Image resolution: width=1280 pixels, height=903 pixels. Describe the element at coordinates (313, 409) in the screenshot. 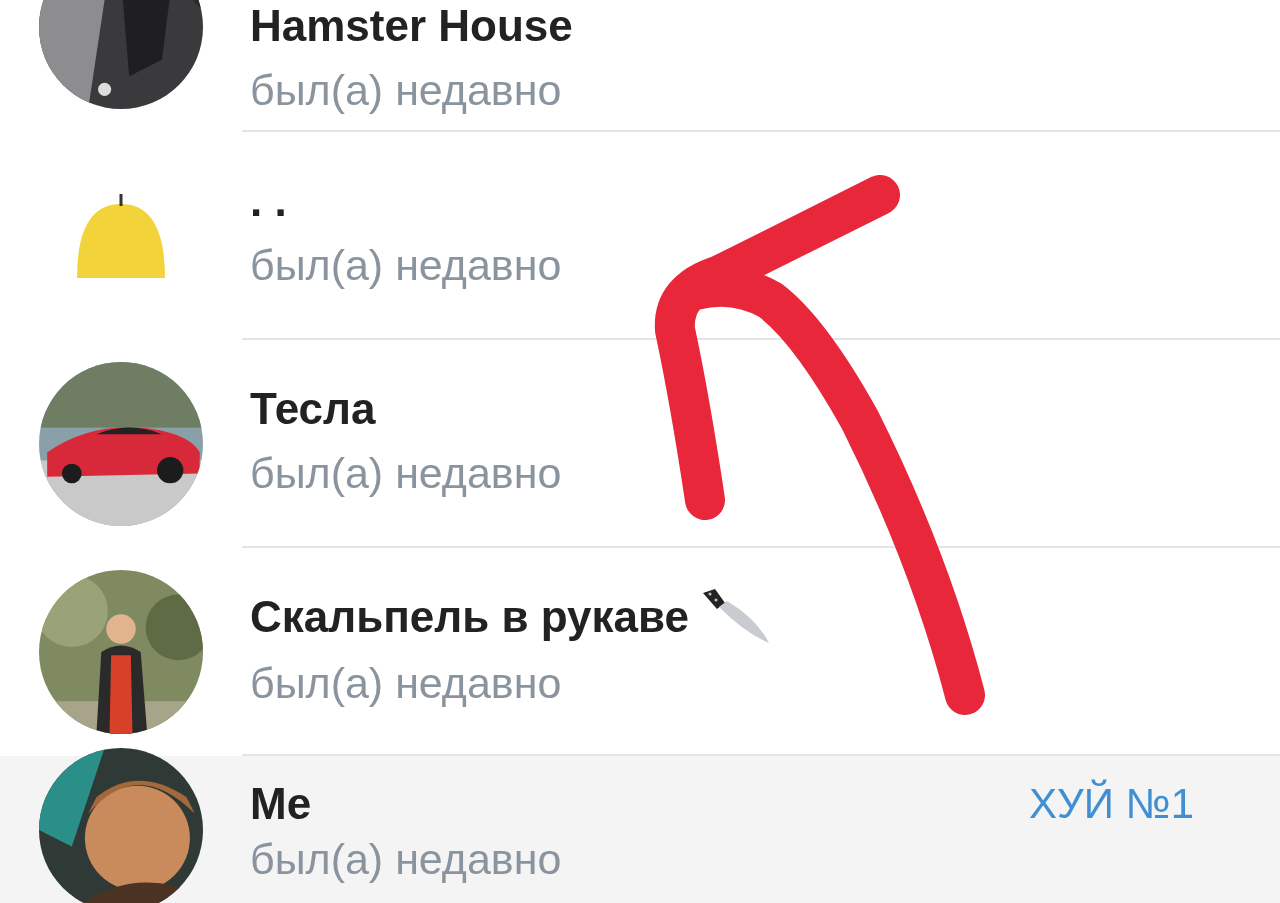

I see `contact-name: Тесла` at that location.